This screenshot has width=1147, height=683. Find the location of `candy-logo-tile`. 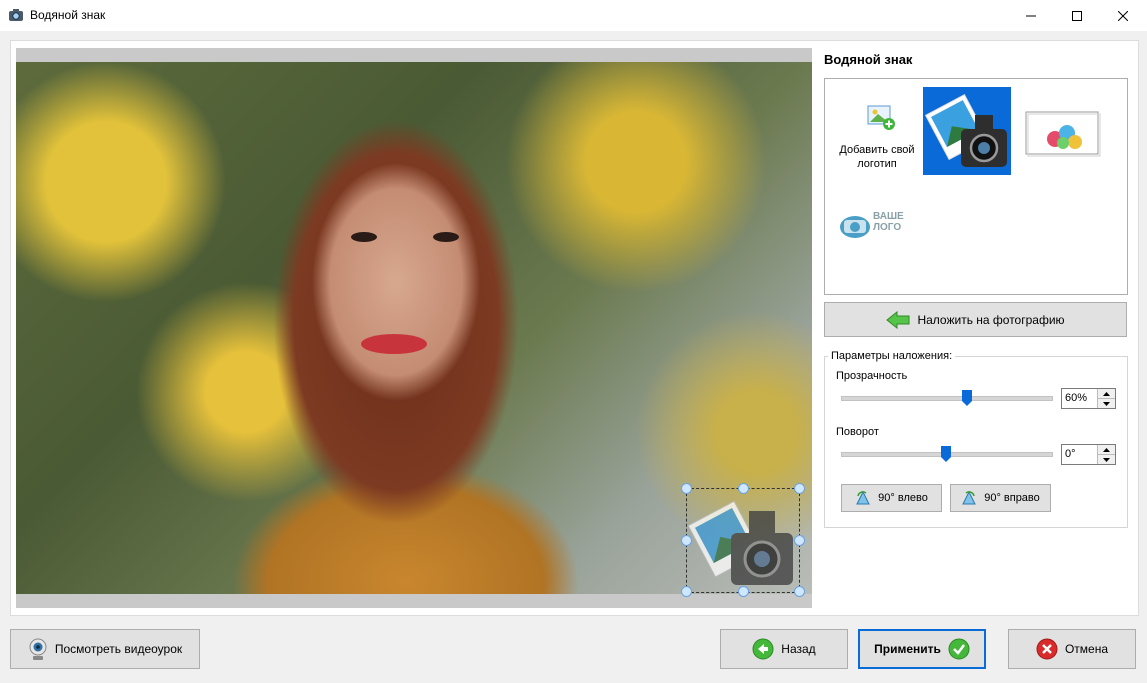

candy-logo-tile is located at coordinates (1067, 131).